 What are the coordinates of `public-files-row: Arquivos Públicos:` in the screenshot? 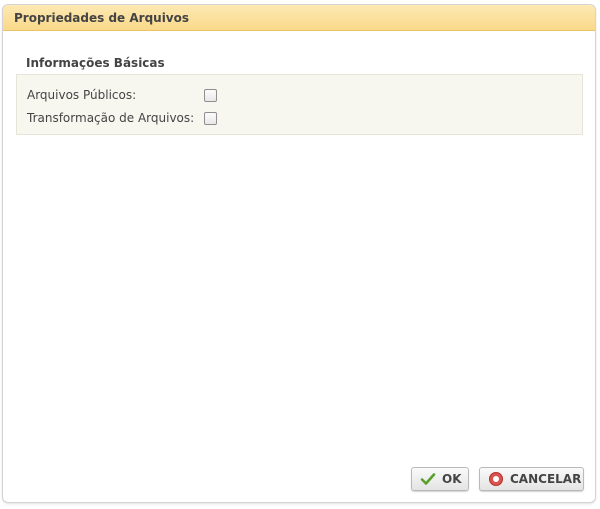 It's located at (122, 95).